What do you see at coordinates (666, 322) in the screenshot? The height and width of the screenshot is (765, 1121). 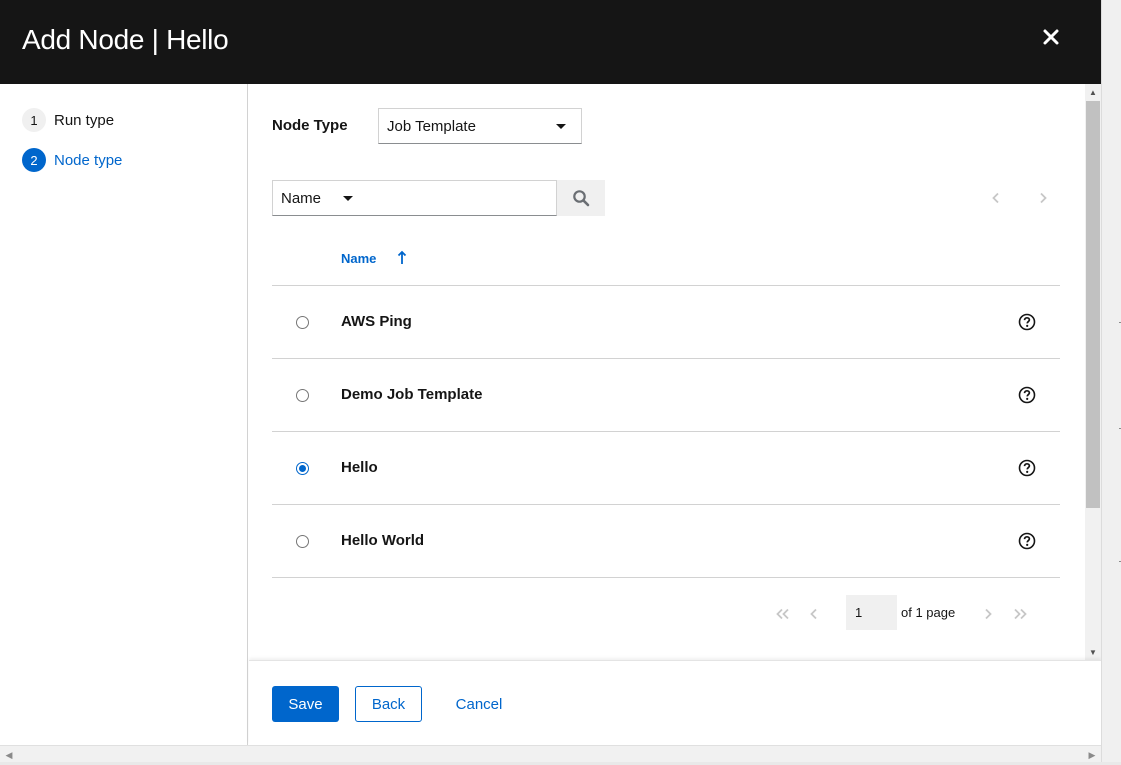 I see `table-row: AWS Ping` at bounding box center [666, 322].